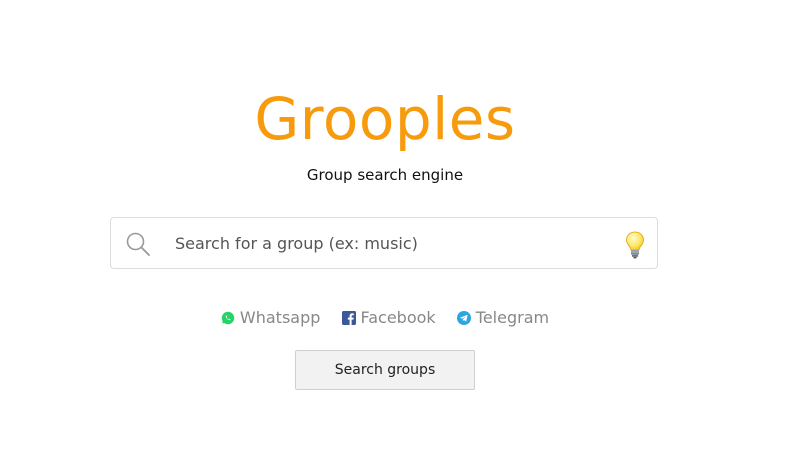 This screenshot has height=464, width=786. What do you see at coordinates (385, 175) in the screenshot?
I see `tagline: Group search engine` at bounding box center [385, 175].